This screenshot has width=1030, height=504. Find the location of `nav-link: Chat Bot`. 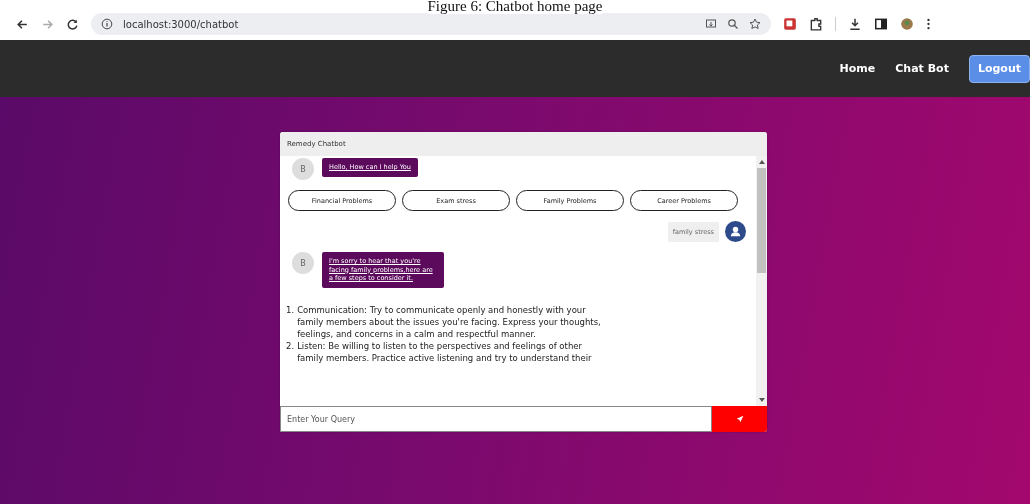

nav-link: Chat Bot is located at coordinates (922, 68).